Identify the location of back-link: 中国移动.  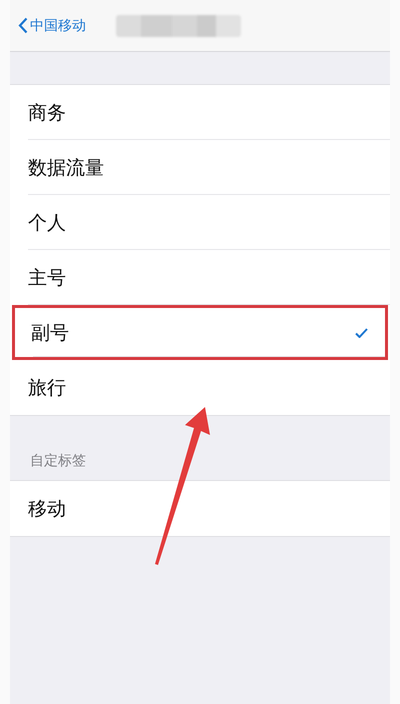
(52, 25).